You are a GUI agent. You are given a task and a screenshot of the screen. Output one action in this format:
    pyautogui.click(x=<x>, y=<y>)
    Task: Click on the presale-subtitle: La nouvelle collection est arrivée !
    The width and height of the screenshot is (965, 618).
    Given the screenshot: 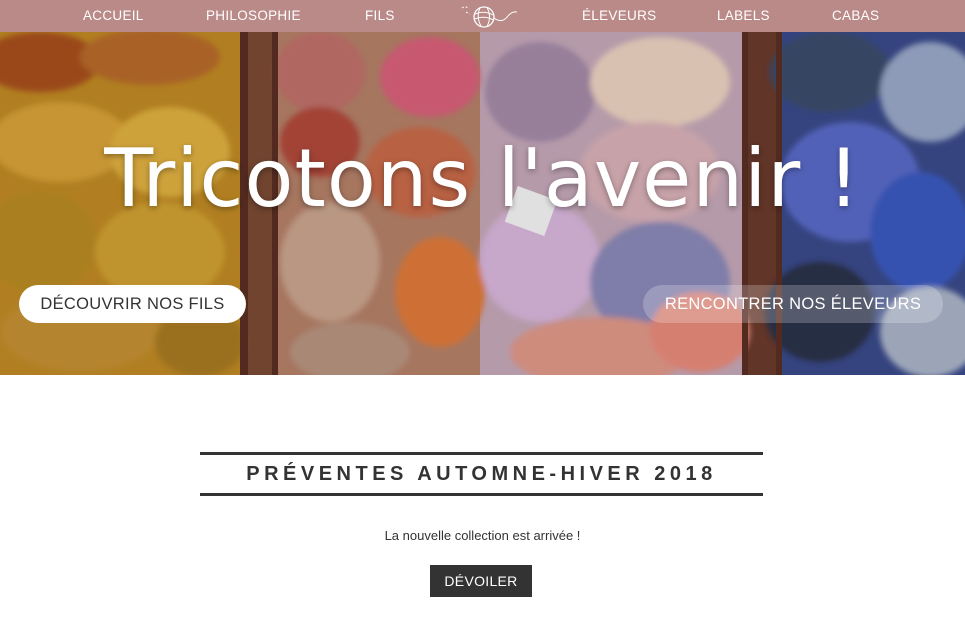 What is the action you would take?
    pyautogui.click(x=482, y=535)
    